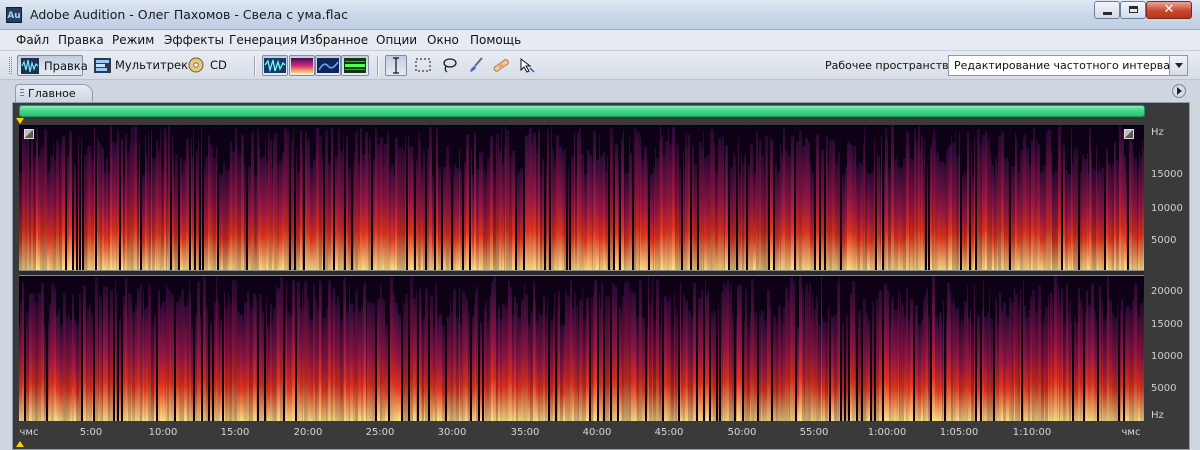  What do you see at coordinates (396, 40) in the screenshot?
I see `menu-options: Опции` at bounding box center [396, 40].